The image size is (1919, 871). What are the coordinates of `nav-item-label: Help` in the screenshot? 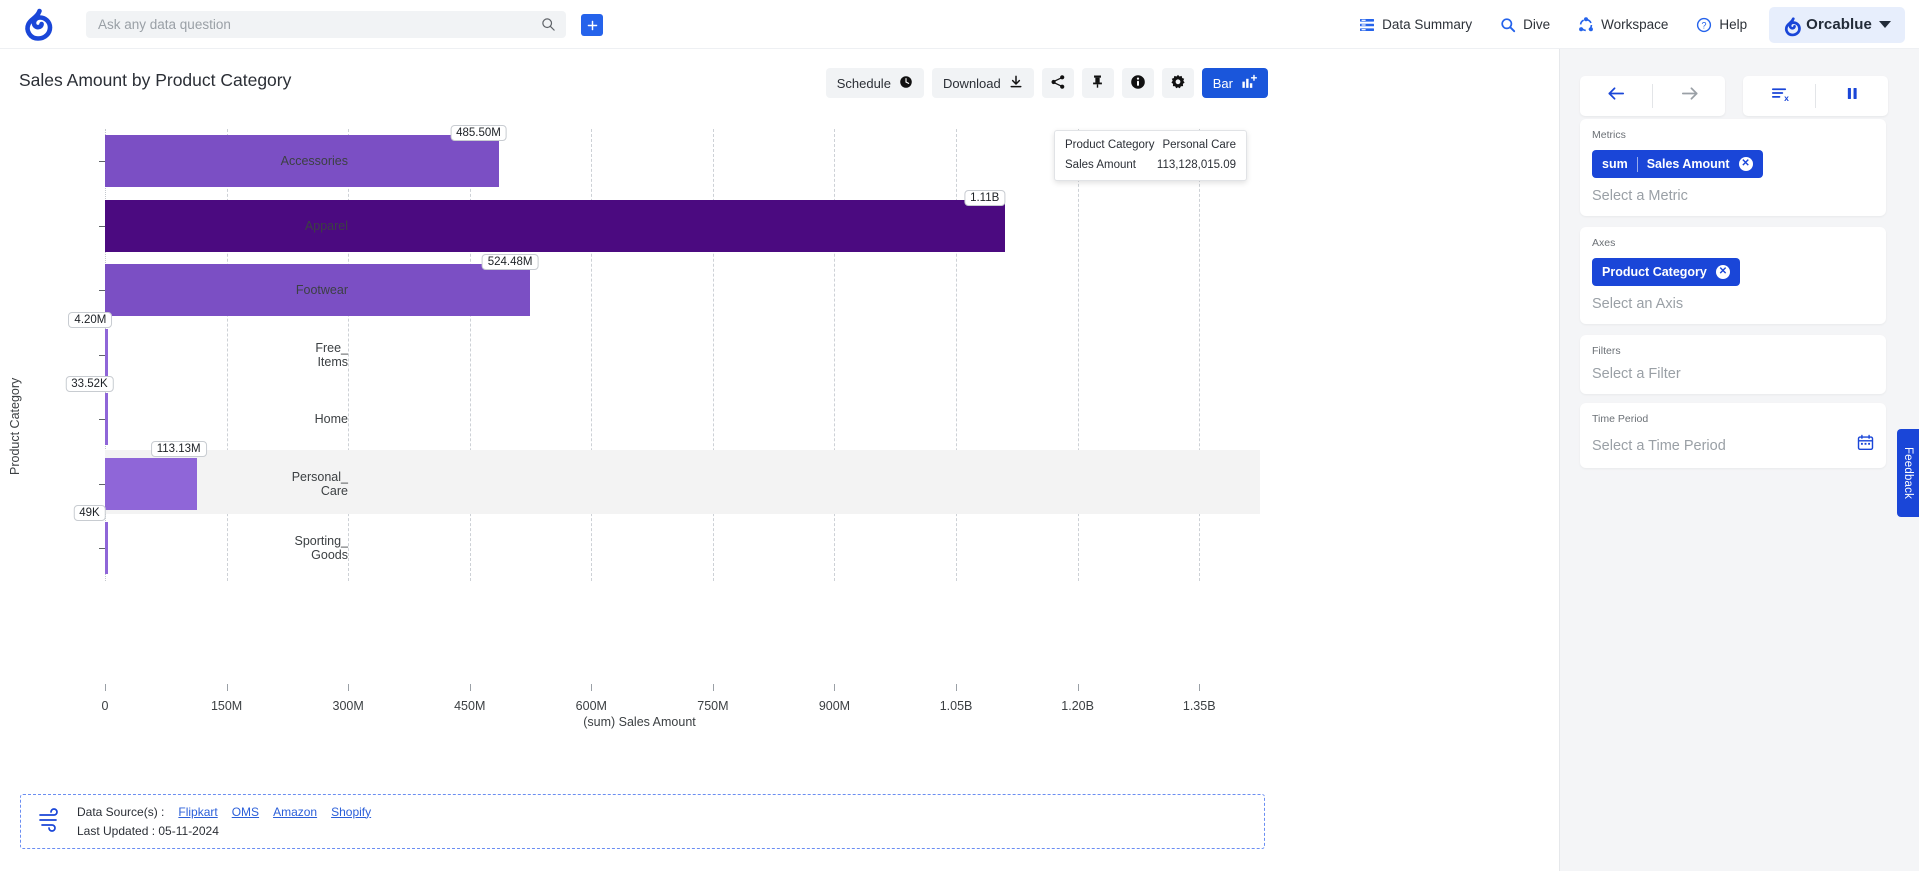 It's located at (1733, 24).